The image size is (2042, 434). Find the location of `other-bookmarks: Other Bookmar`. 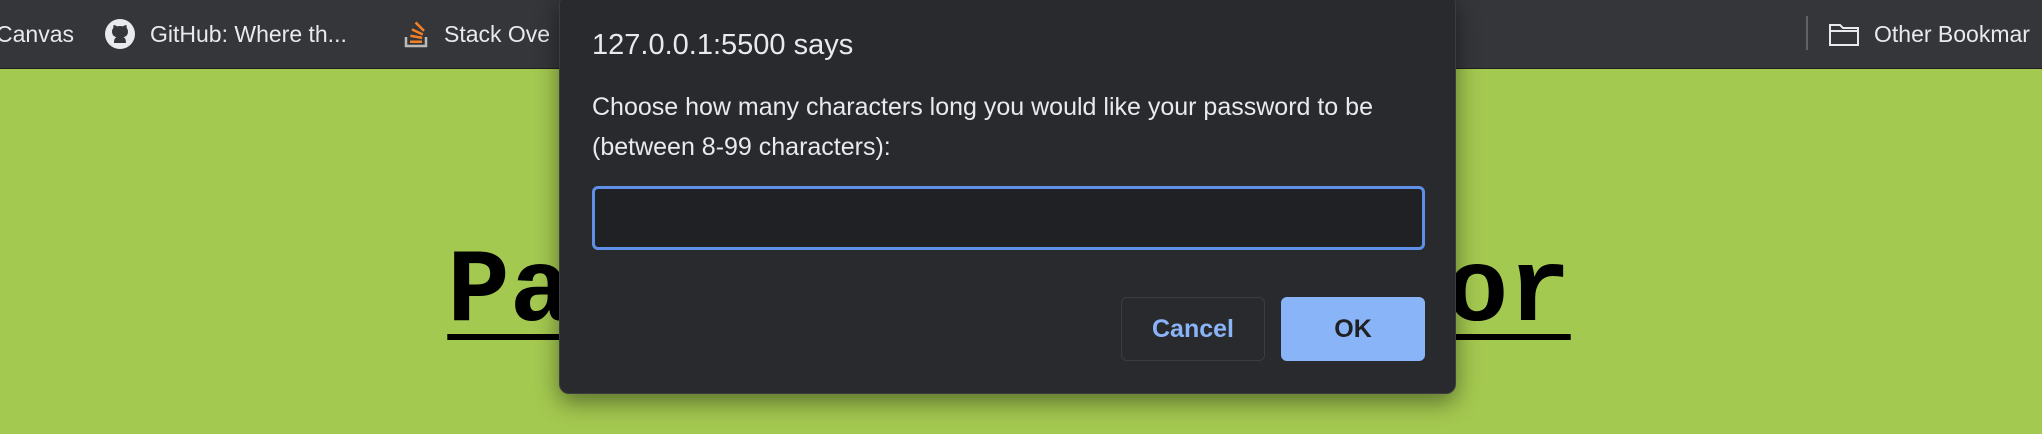

other-bookmarks: Other Bookmar is located at coordinates (1929, 34).